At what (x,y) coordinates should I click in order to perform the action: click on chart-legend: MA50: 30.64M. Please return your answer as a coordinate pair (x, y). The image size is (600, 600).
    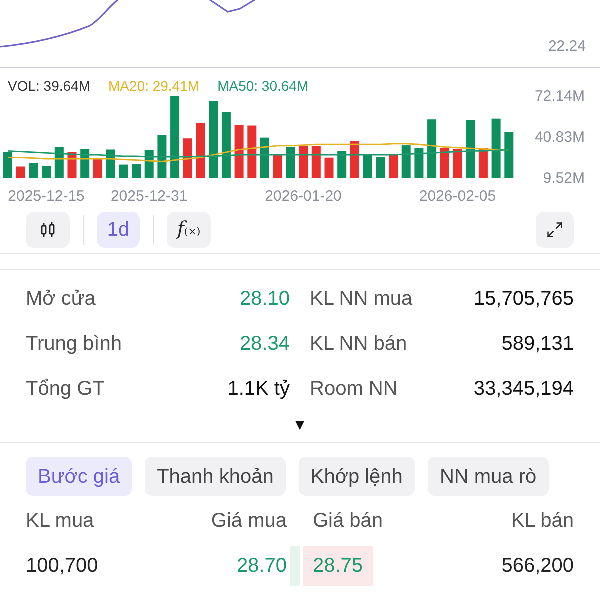
    Looking at the image, I should click on (263, 86).